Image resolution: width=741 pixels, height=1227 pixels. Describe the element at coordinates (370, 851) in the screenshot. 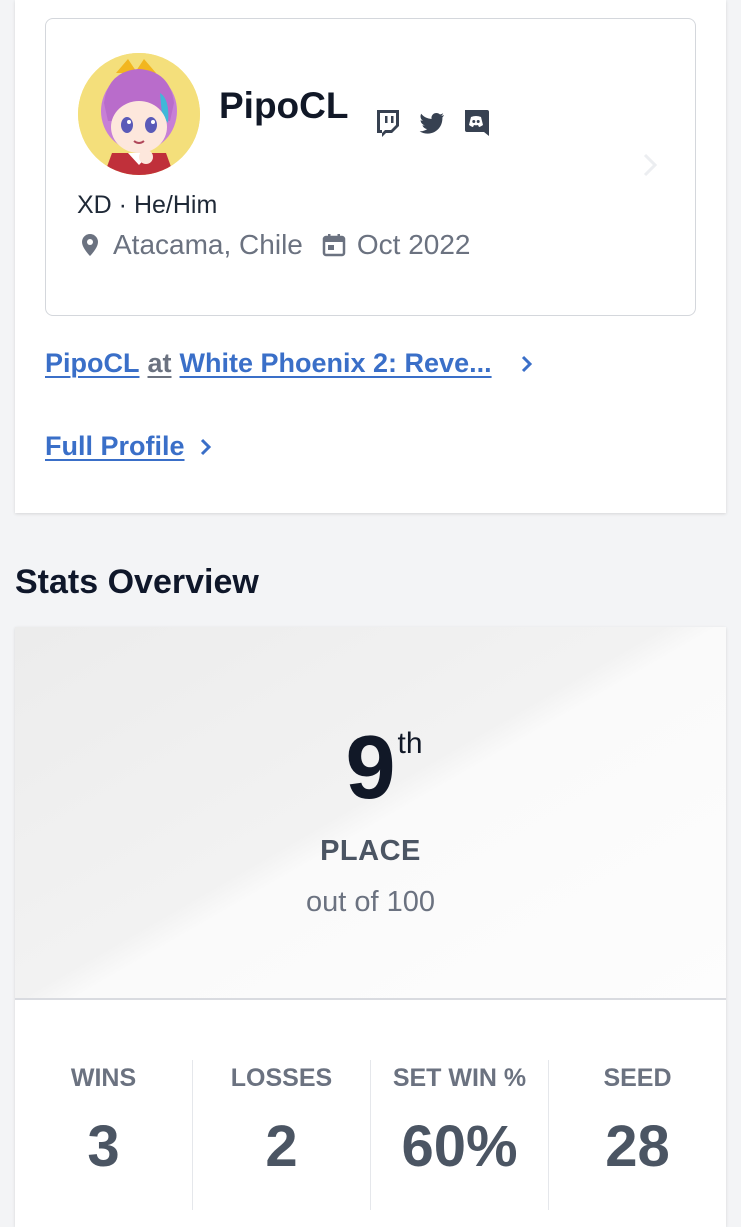

I see `place-label: PLACE` at that location.